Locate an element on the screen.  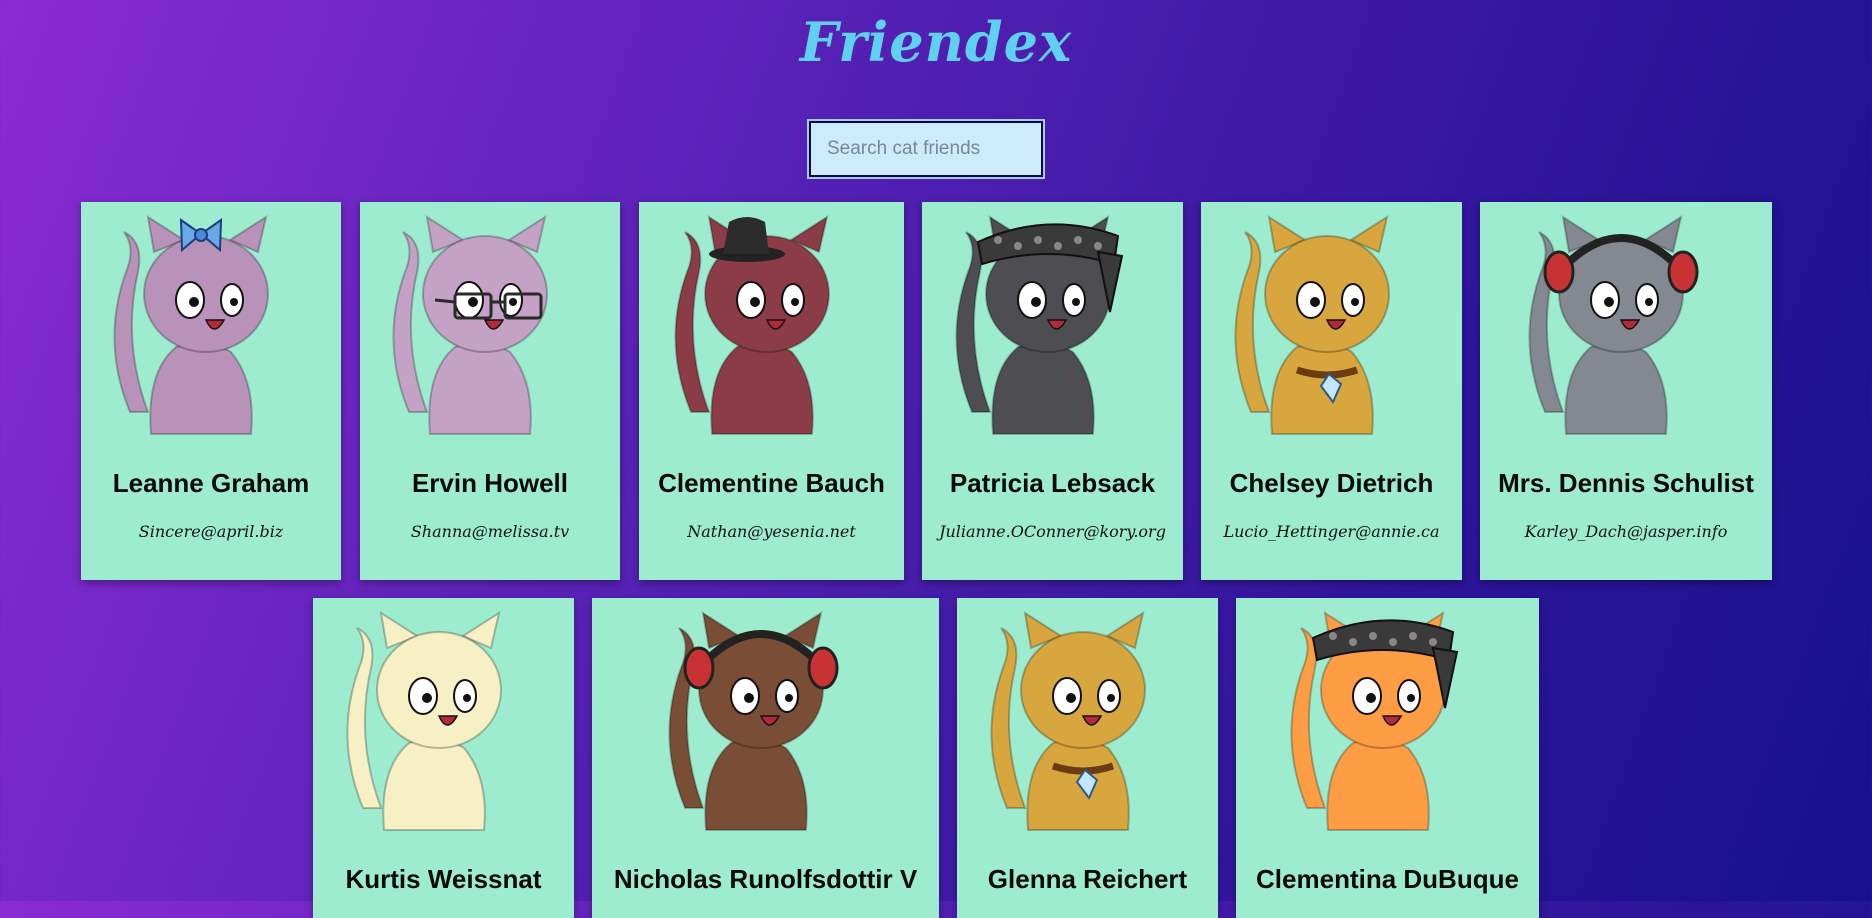
friend-email: Shanna@melissa.tv is located at coordinates (490, 531).